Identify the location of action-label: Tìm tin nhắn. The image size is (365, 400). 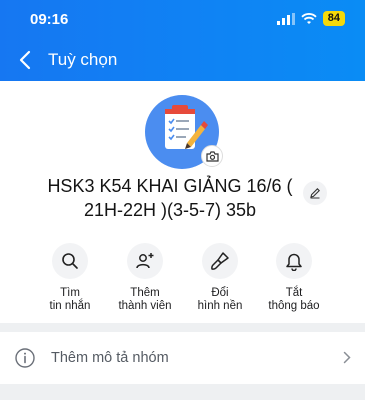
(70, 299).